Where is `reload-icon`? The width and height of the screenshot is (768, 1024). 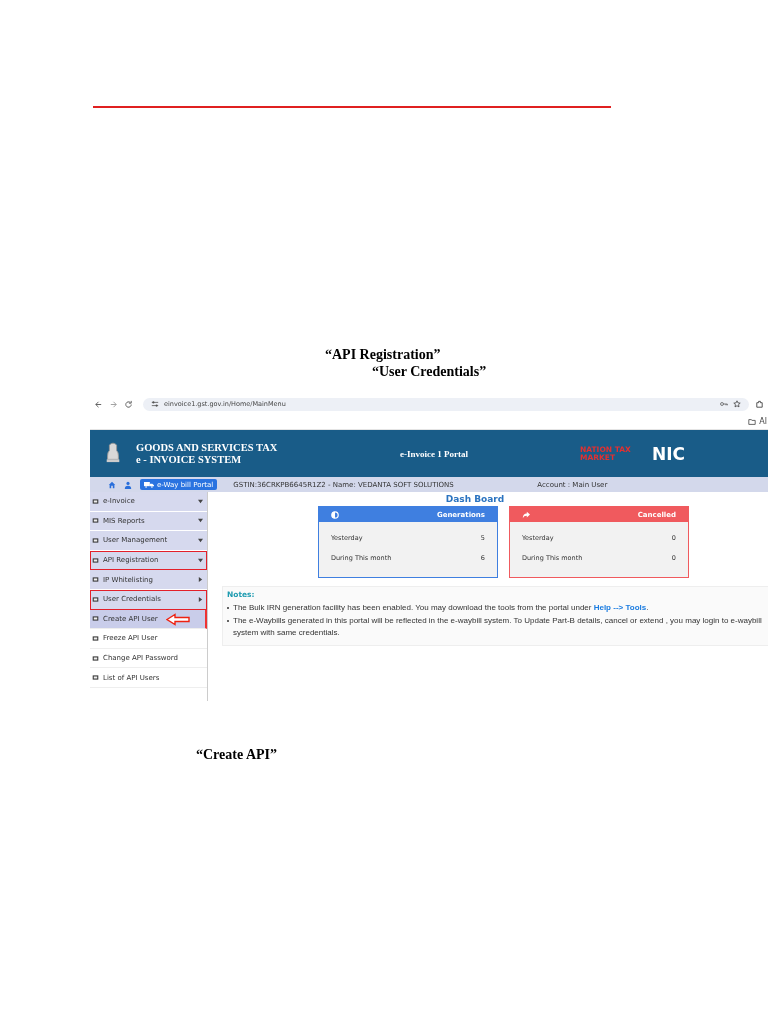 reload-icon is located at coordinates (128, 404).